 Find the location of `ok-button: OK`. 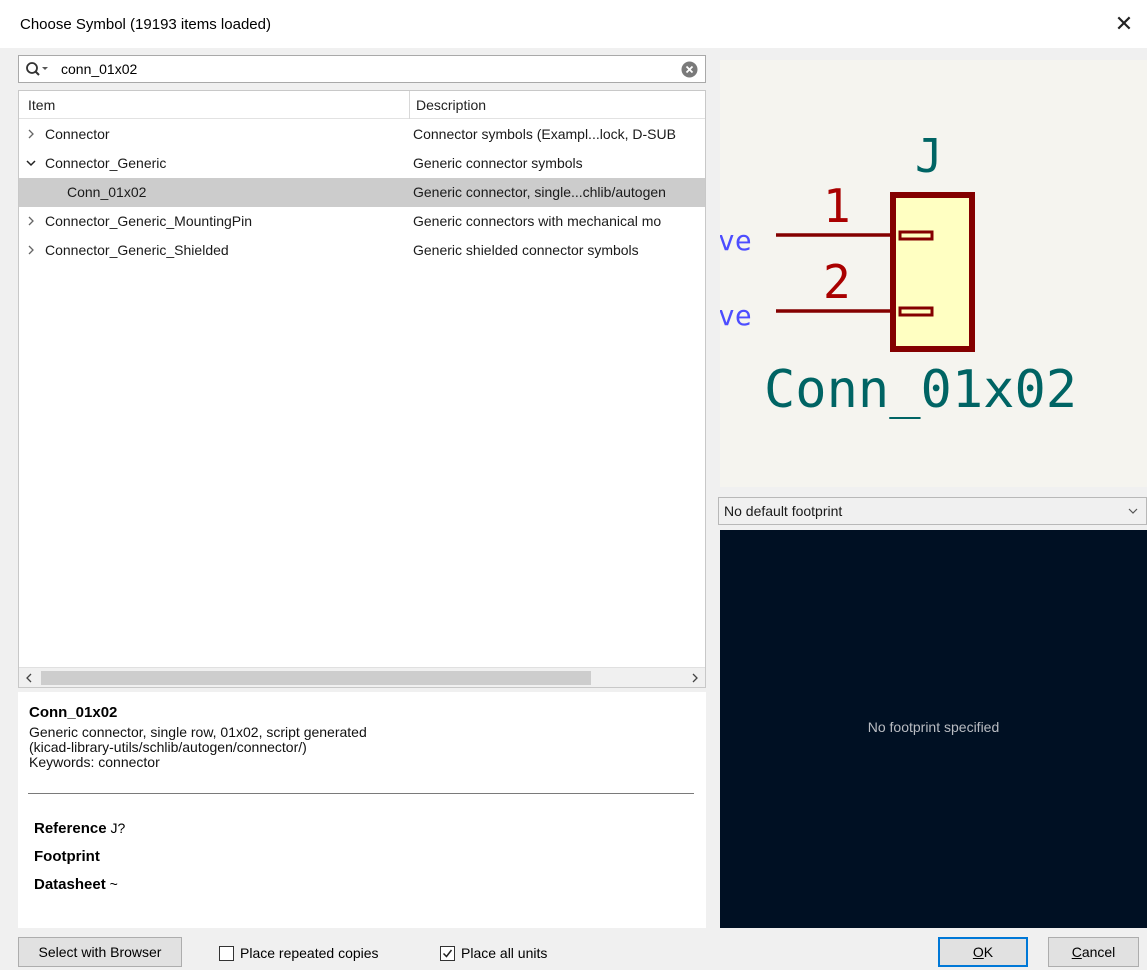

ok-button: OK is located at coordinates (983, 952).